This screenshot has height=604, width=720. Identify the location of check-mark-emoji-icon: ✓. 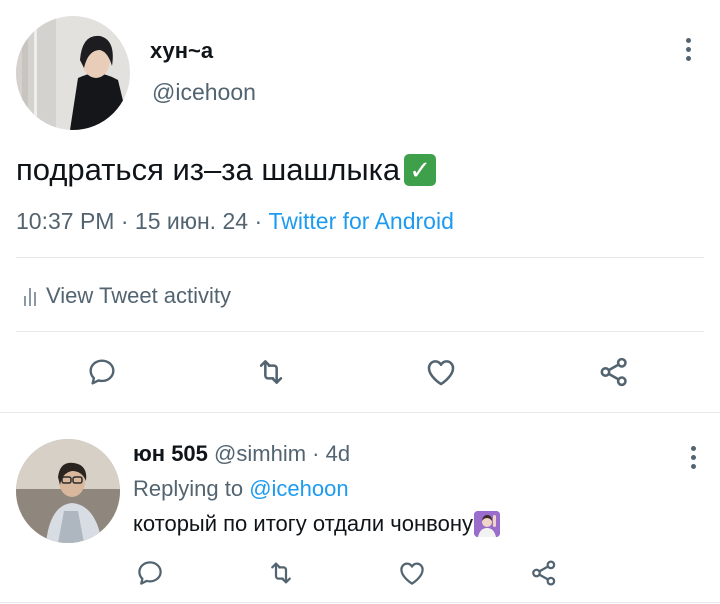
(420, 170).